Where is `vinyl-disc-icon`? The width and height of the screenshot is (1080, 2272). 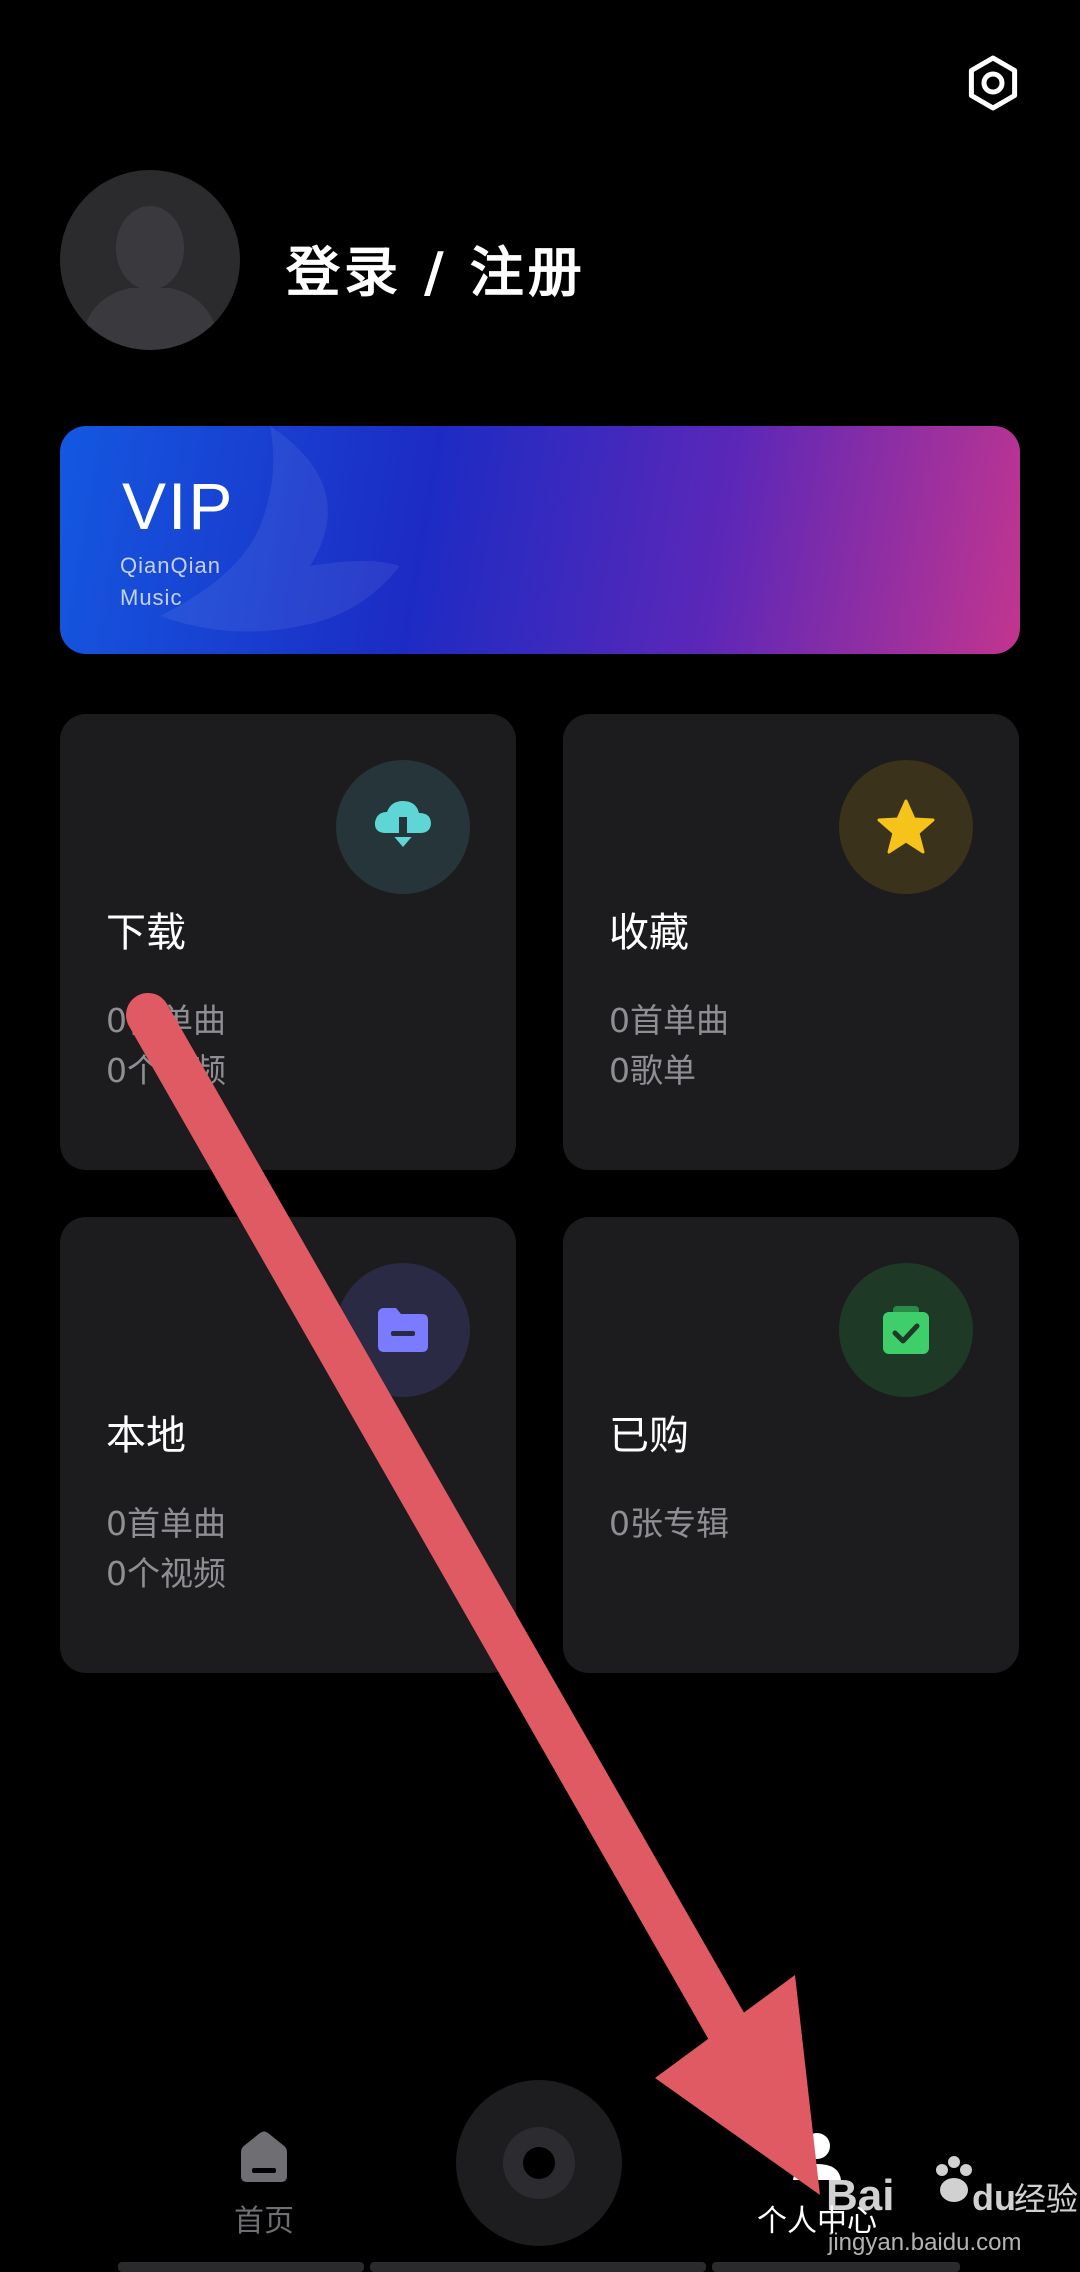 vinyl-disc-icon is located at coordinates (539, 2163).